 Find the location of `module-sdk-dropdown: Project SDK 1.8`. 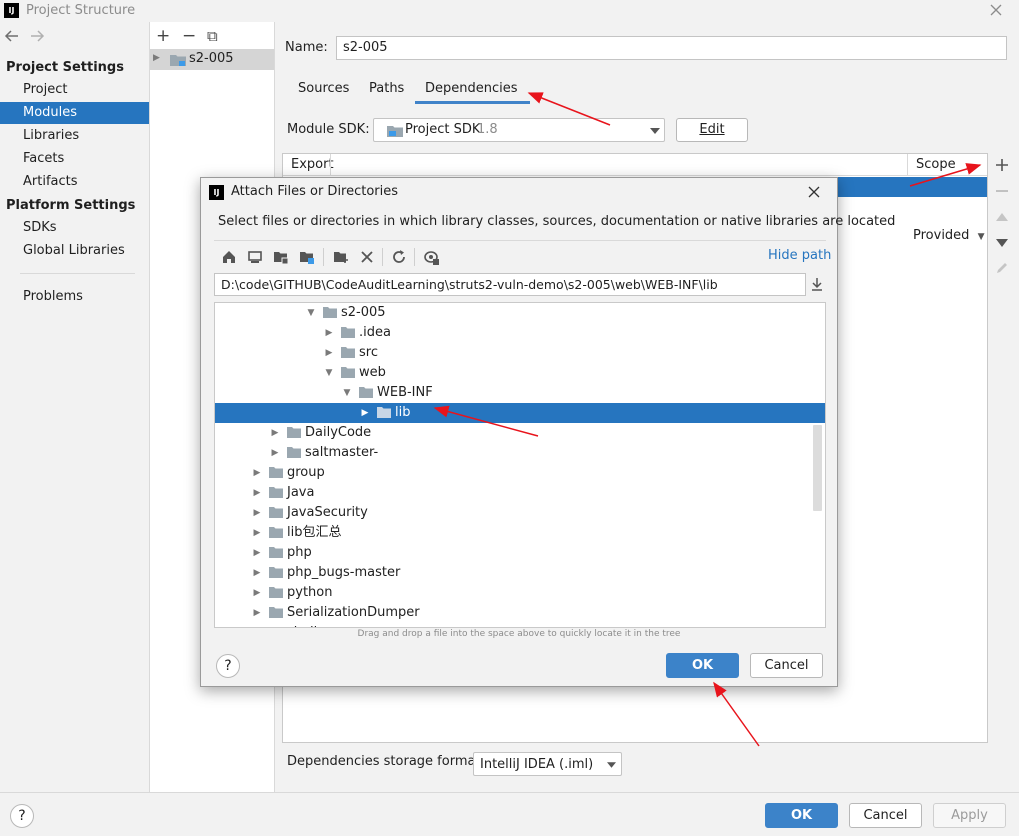

module-sdk-dropdown: Project SDK 1.8 is located at coordinates (519, 130).